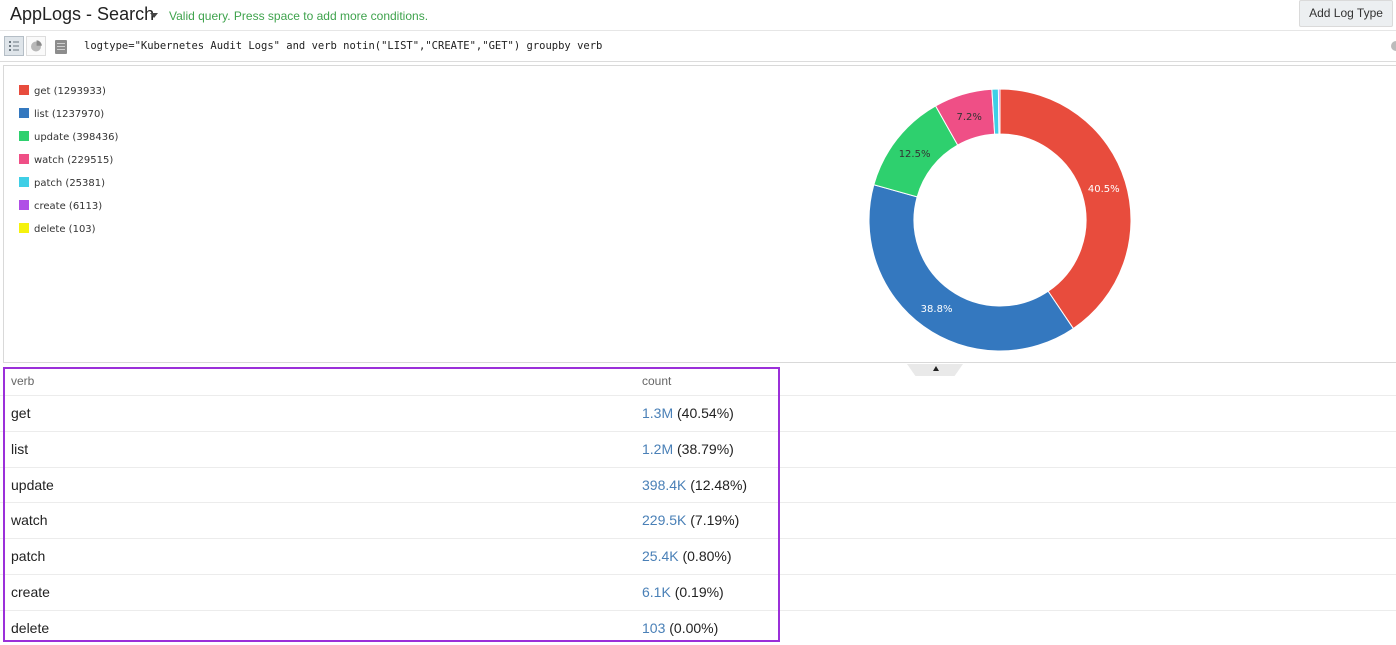 The image size is (1396, 645). What do you see at coordinates (32, 484) in the screenshot?
I see `verb-cell: update` at bounding box center [32, 484].